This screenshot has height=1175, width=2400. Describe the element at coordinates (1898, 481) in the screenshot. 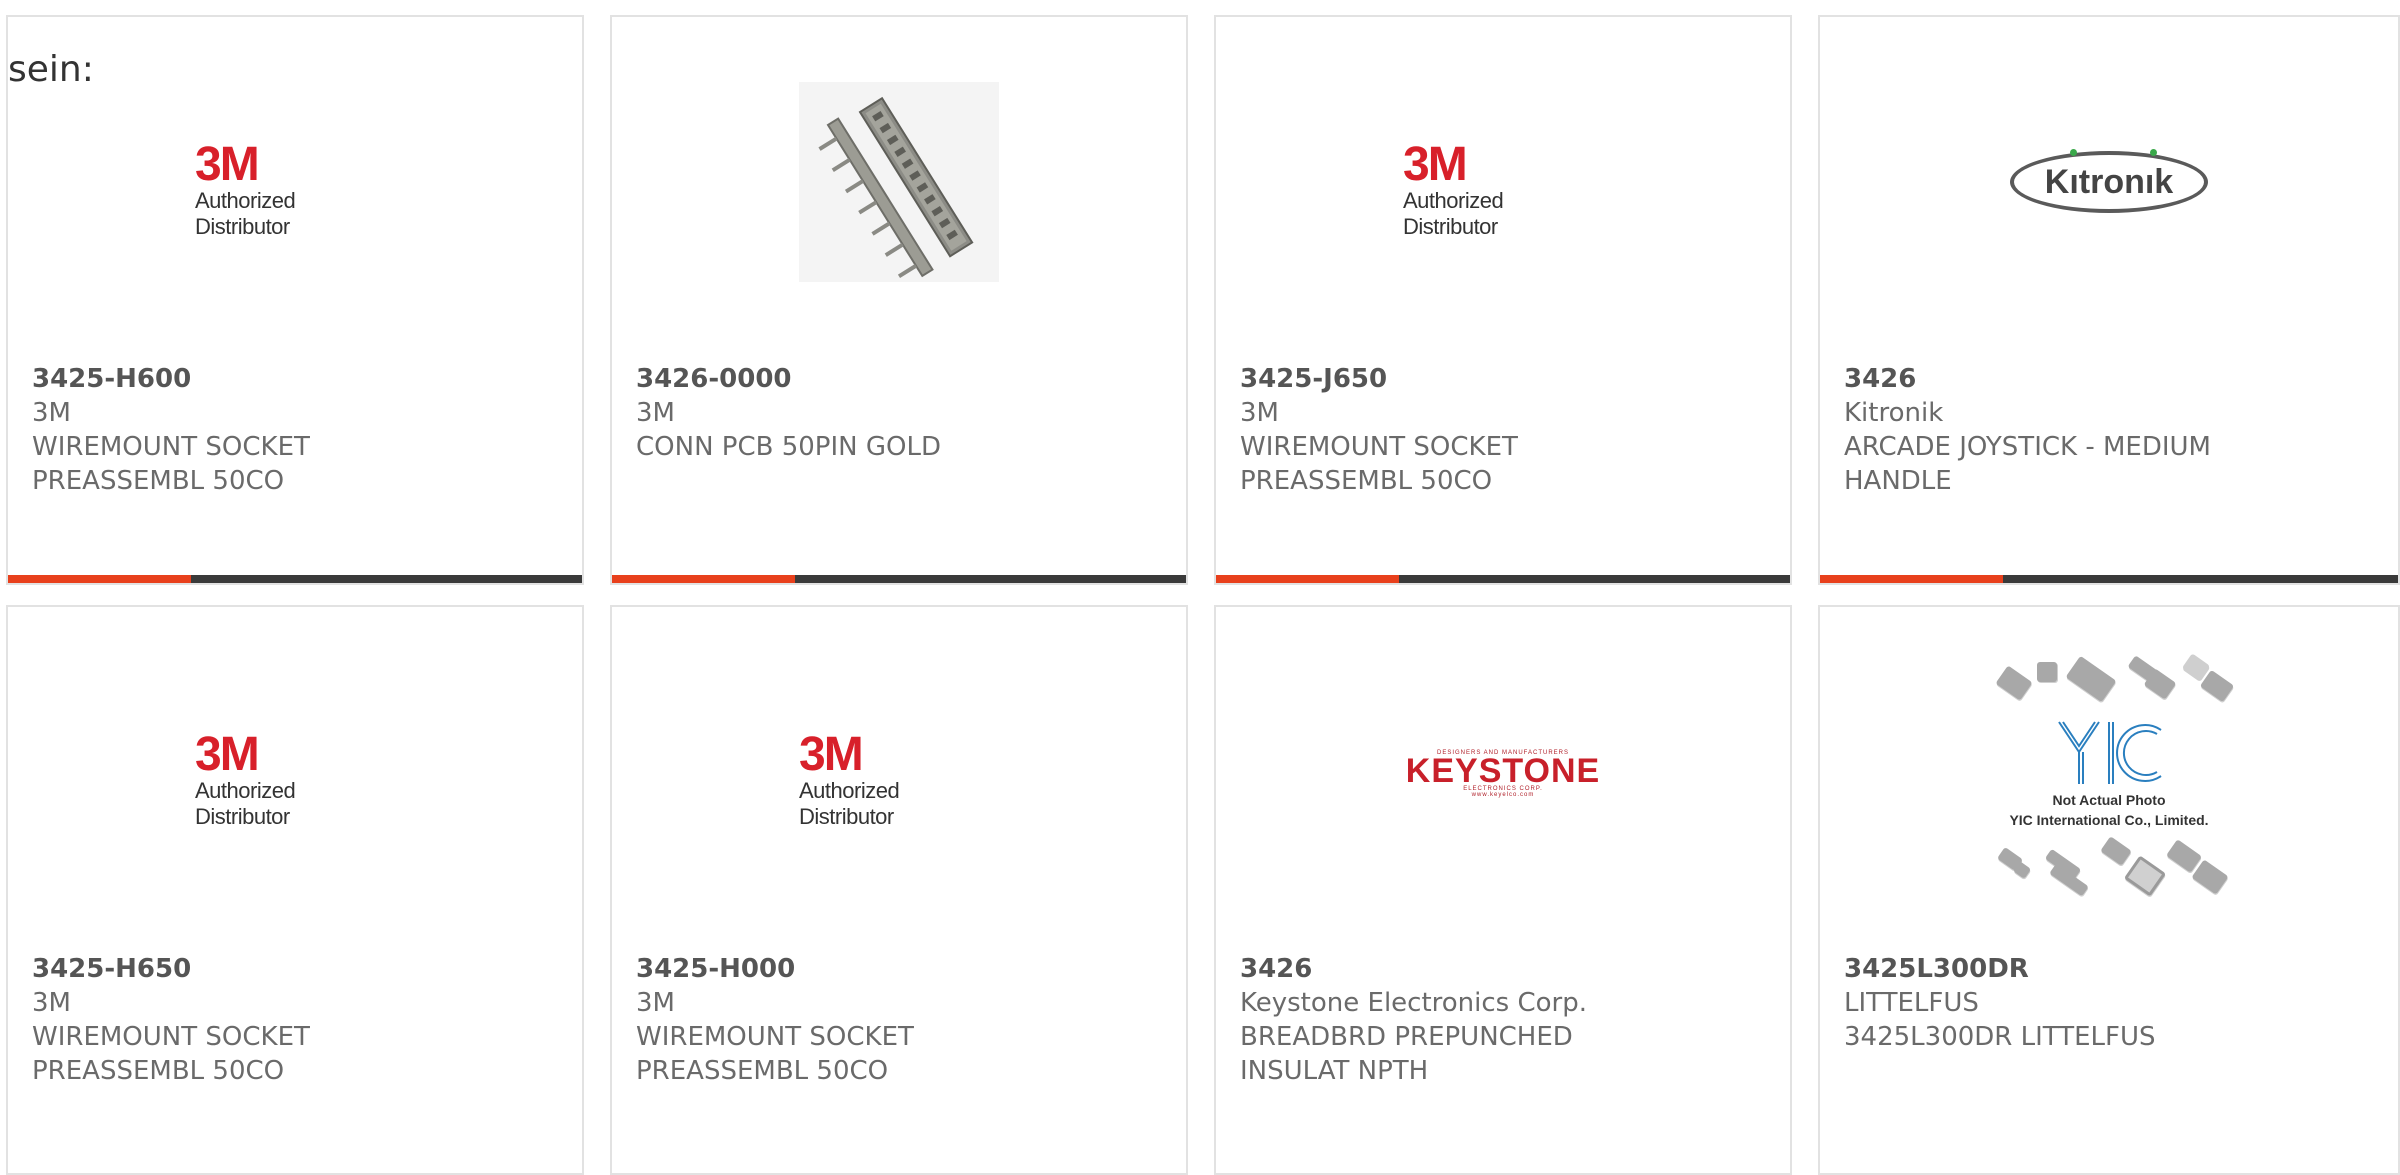

I see `description-line: HANDLE` at that location.